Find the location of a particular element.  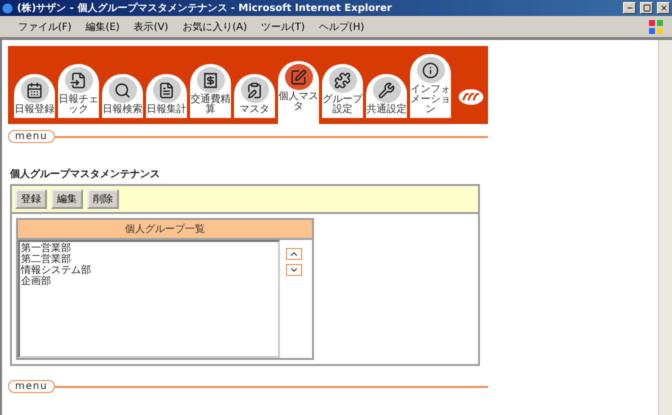

menu-item: 編集(E) is located at coordinates (103, 27).